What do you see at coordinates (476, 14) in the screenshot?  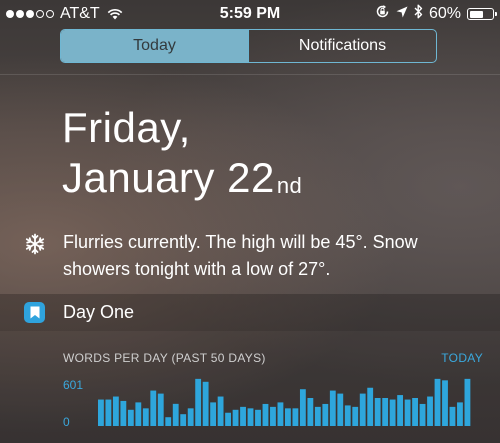 I see `battery-level-fill` at bounding box center [476, 14].